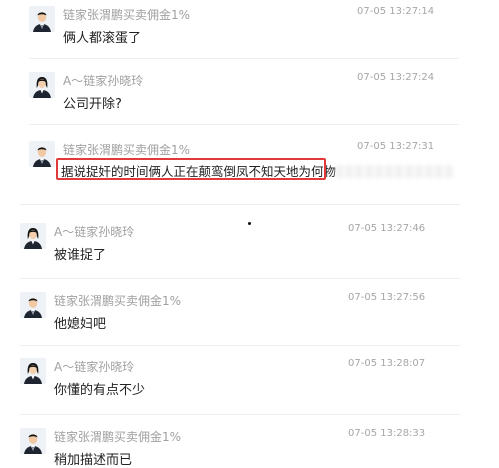 This screenshot has height=468, width=499. Describe the element at coordinates (395, 171) in the screenshot. I see `blurred-text` at that location.